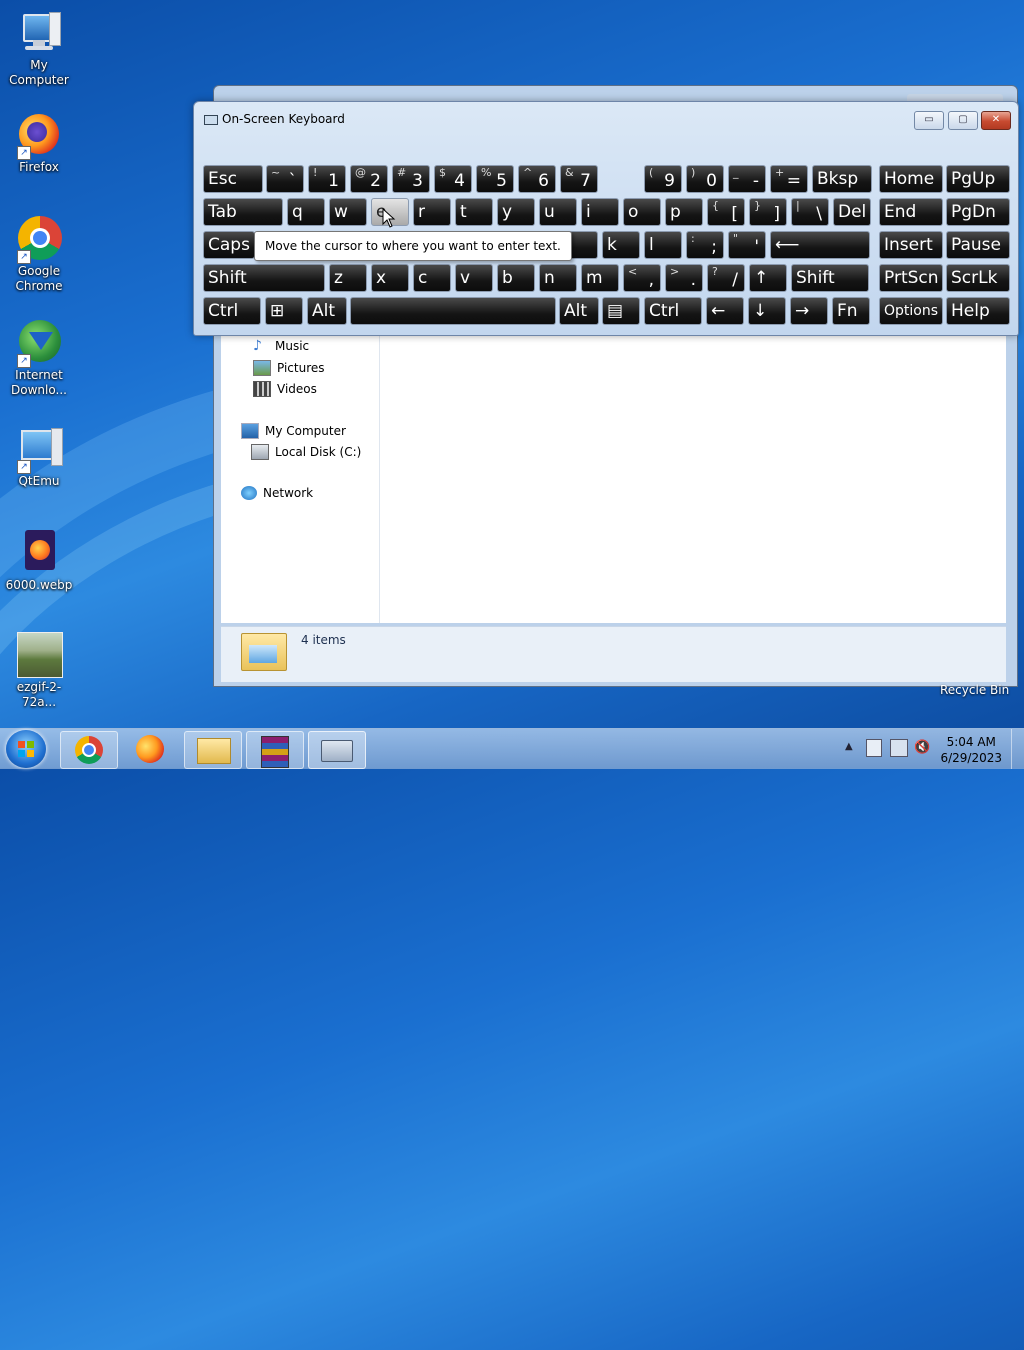  What do you see at coordinates (621, 311) in the screenshot?
I see `key-symbol: ▤` at bounding box center [621, 311].